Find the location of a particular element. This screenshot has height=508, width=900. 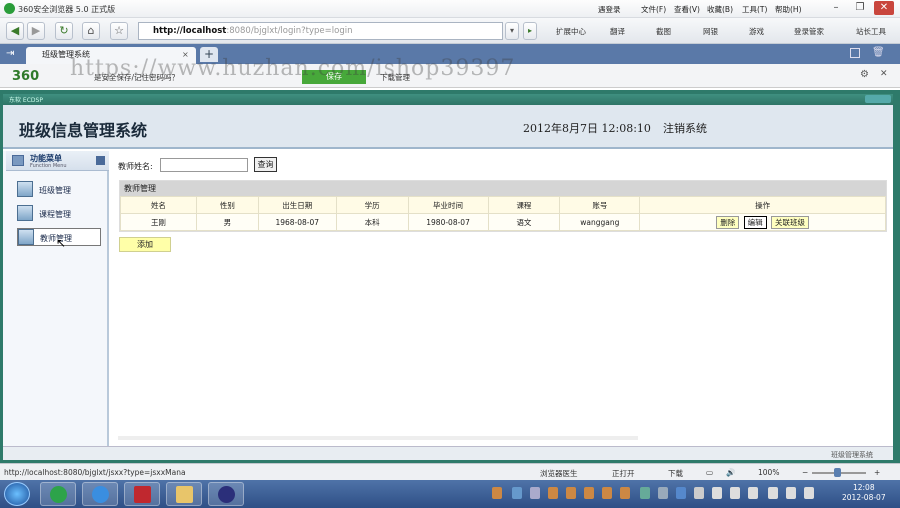

add-teacher-button: 添加 is located at coordinates (145, 244).